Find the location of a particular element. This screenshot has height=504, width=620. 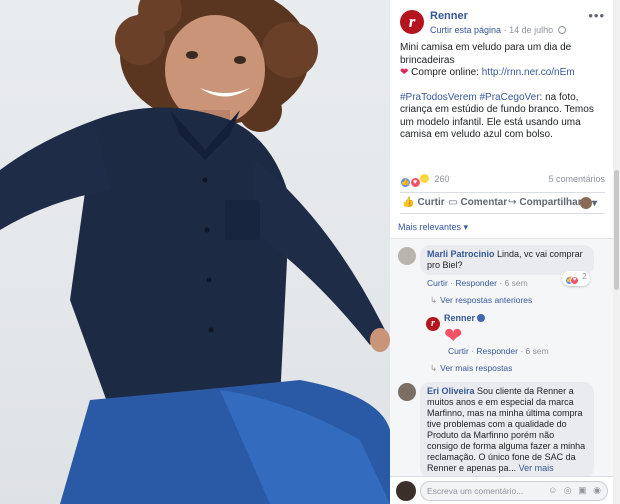

globe-icon is located at coordinates (561, 30).